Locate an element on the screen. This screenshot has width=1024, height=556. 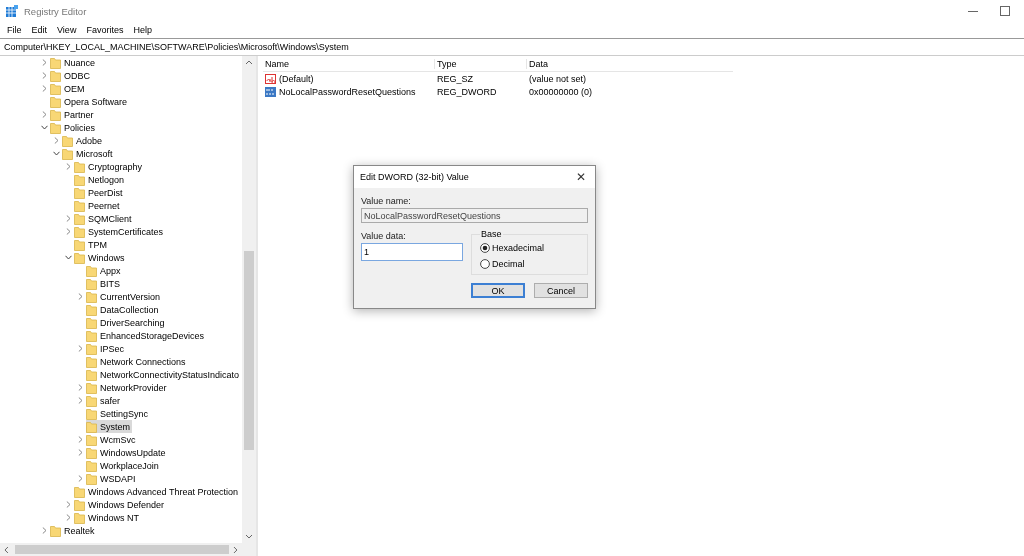
menu-item: File is located at coordinates (14, 30).